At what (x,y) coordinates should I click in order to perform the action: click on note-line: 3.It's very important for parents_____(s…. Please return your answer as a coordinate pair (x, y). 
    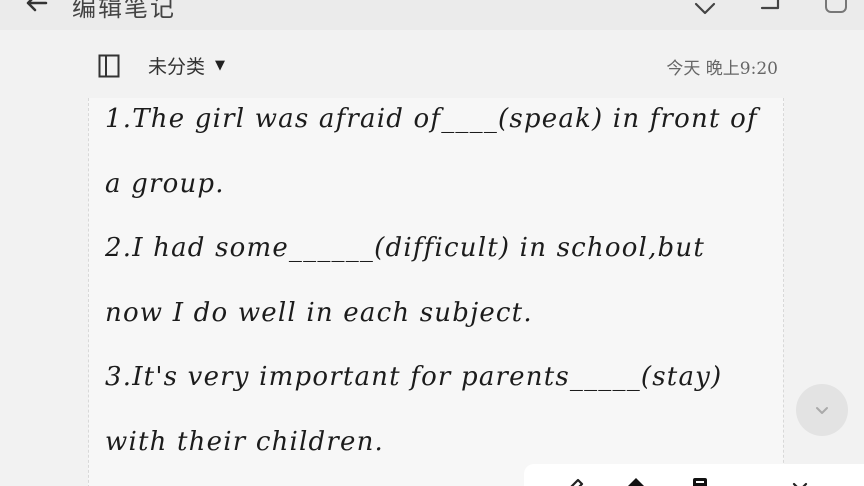
    Looking at the image, I should click on (414, 377).